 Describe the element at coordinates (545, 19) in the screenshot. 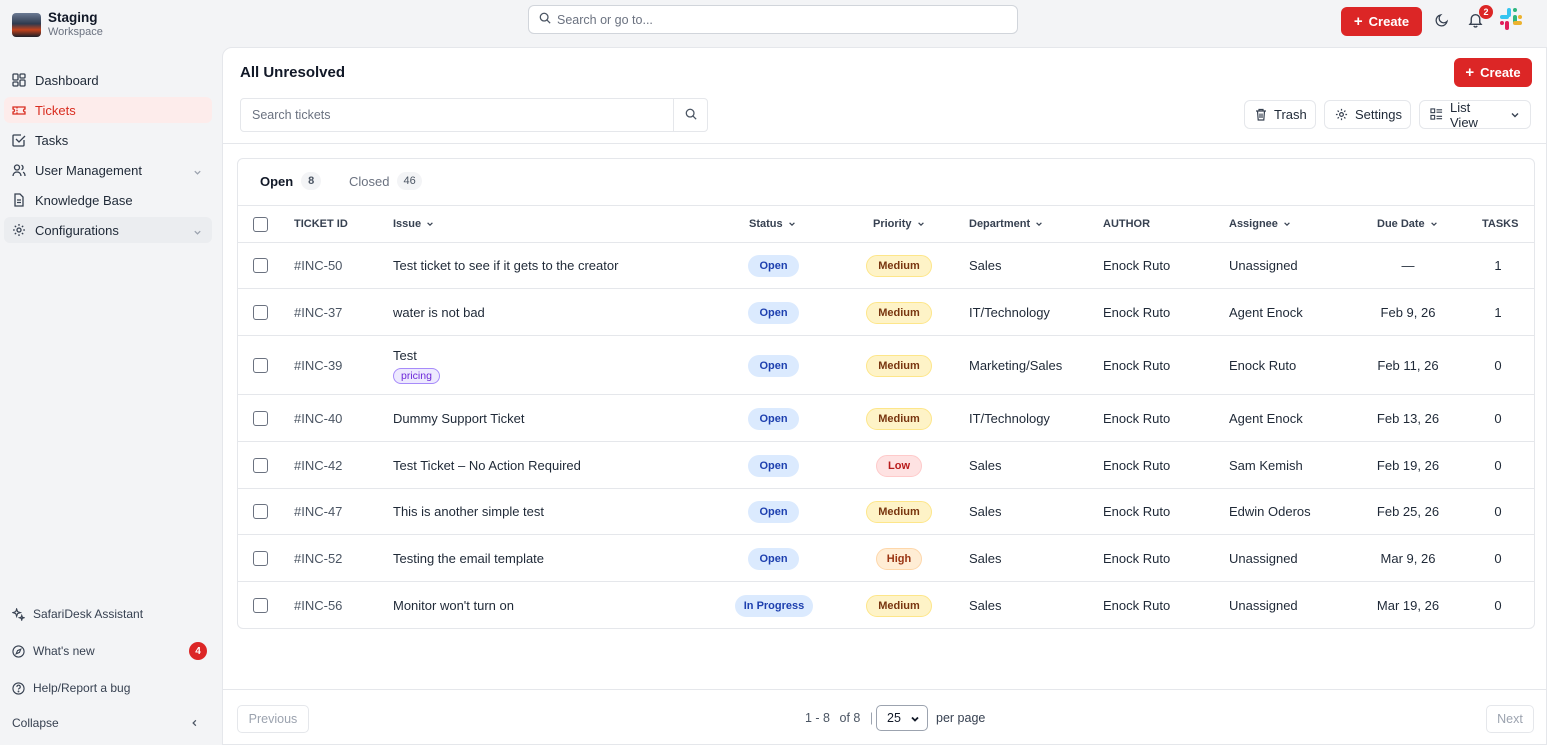

I see `search-icon` at that location.